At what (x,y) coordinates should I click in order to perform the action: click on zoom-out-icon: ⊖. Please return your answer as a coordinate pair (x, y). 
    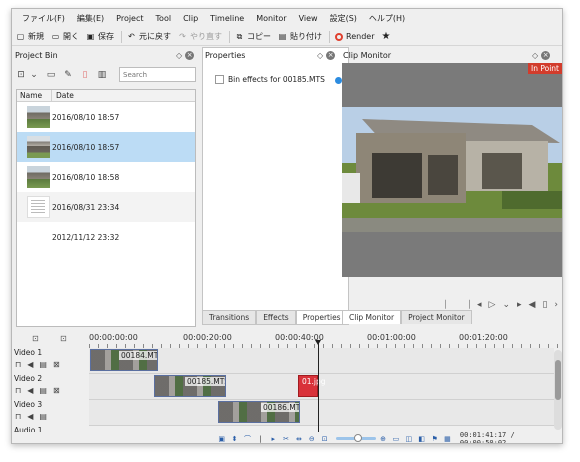
    Looking at the image, I should click on (311, 438).